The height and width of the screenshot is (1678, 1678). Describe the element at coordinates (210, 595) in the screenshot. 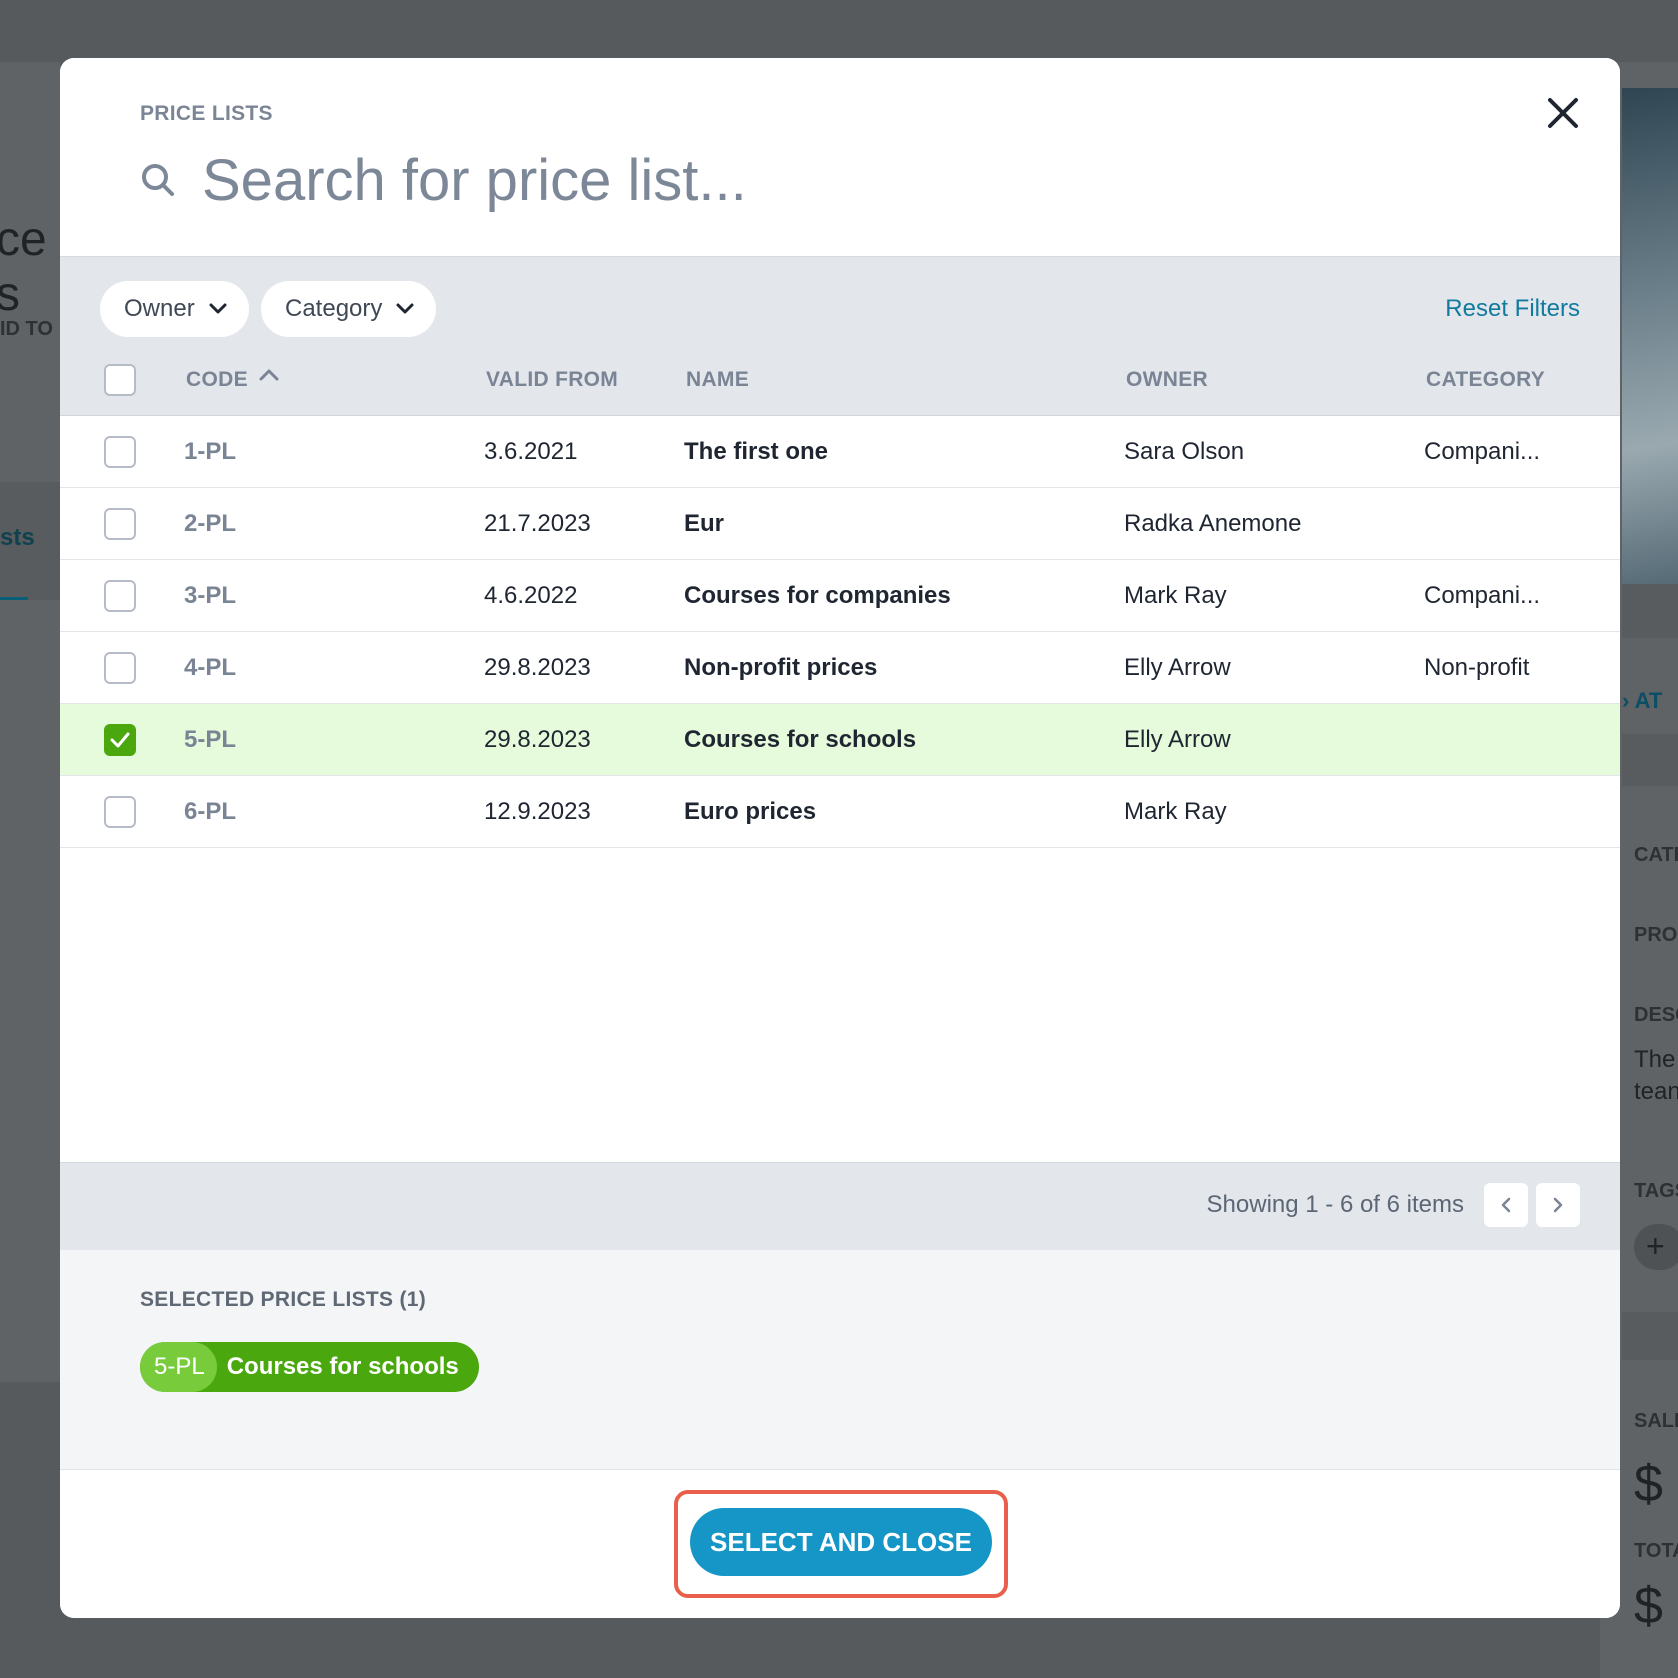

I see `cell-code: 3-PL` at that location.